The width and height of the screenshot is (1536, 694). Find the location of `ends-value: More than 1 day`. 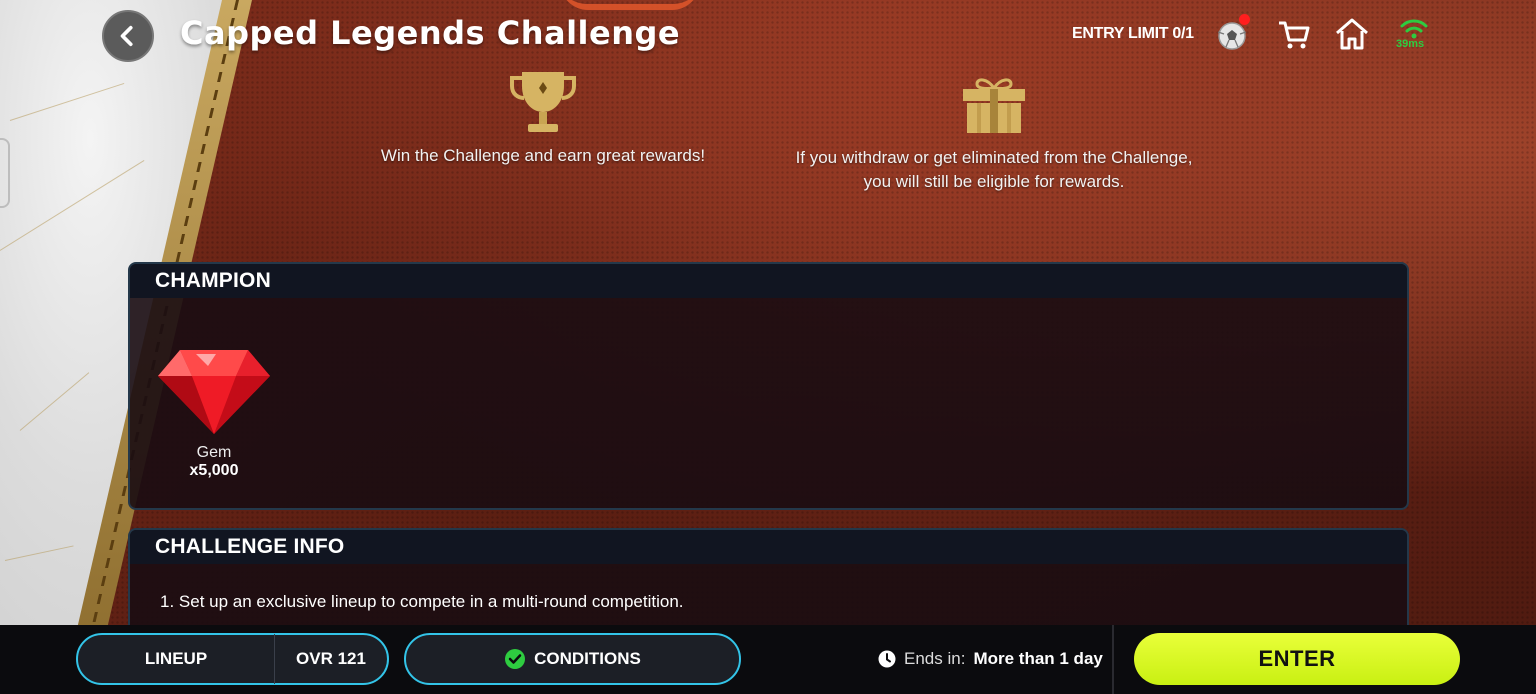

ends-value: More than 1 day is located at coordinates (1038, 658).